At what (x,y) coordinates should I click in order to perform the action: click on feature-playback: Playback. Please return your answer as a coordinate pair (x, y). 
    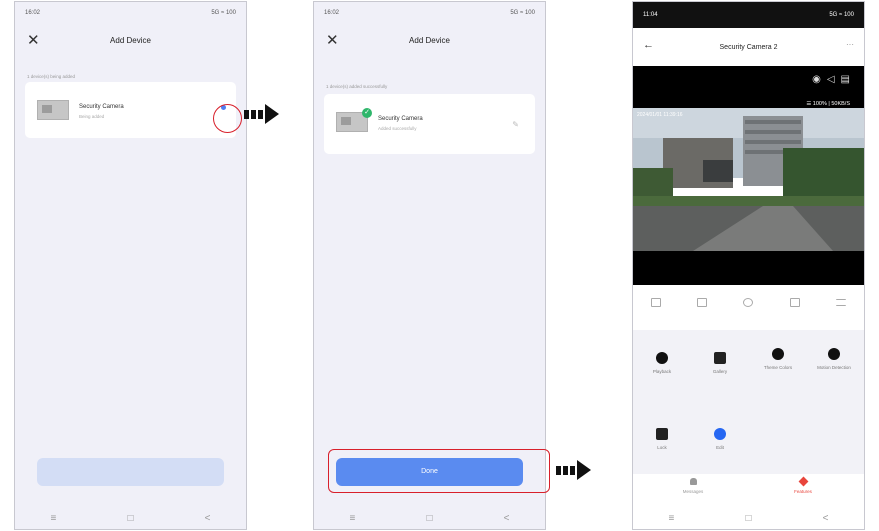
    Looking at the image, I should click on (662, 363).